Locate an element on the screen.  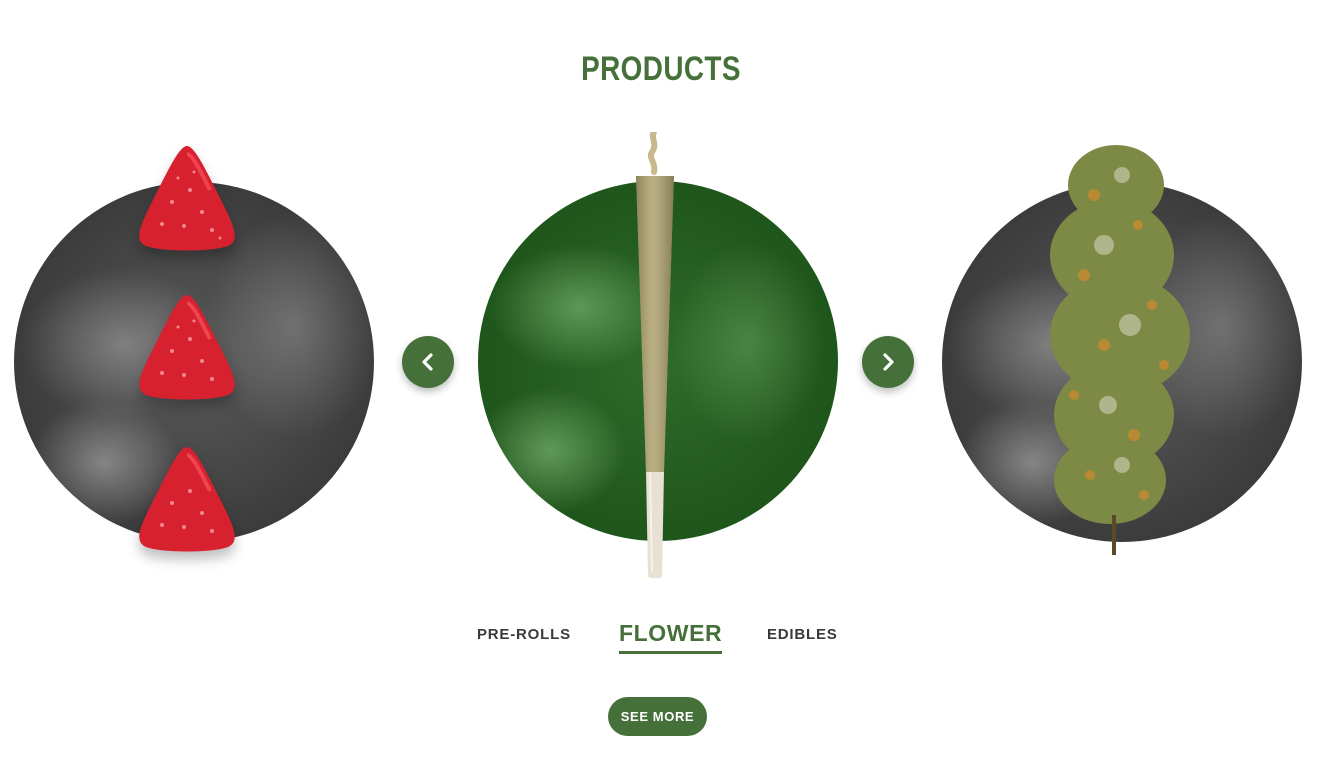
tab-prerolls: PRE-ROLLS is located at coordinates (524, 634).